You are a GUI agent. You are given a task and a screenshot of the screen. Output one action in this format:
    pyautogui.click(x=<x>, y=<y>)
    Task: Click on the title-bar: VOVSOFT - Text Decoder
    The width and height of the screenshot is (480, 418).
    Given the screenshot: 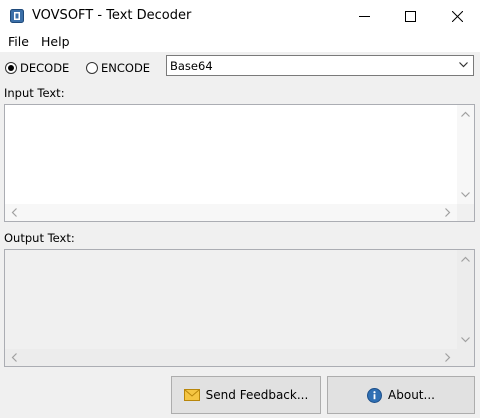 What is the action you would take?
    pyautogui.click(x=240, y=16)
    